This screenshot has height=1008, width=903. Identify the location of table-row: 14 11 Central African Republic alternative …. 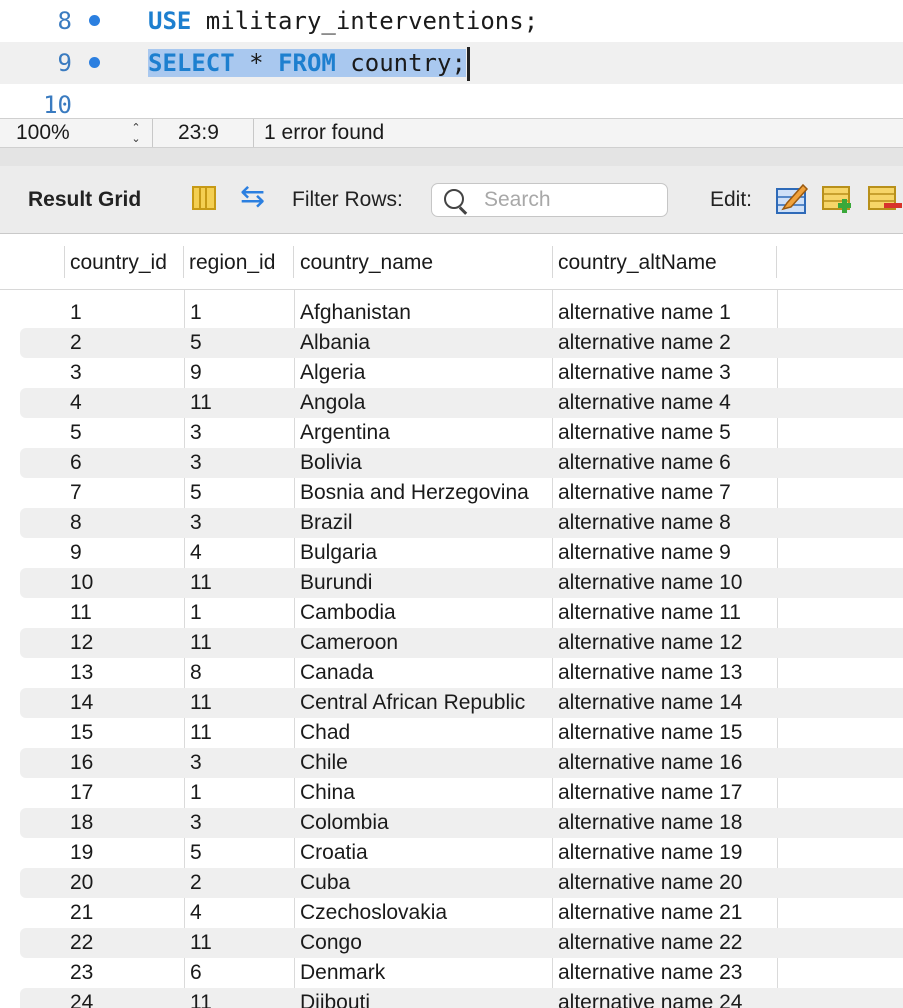
(451, 703).